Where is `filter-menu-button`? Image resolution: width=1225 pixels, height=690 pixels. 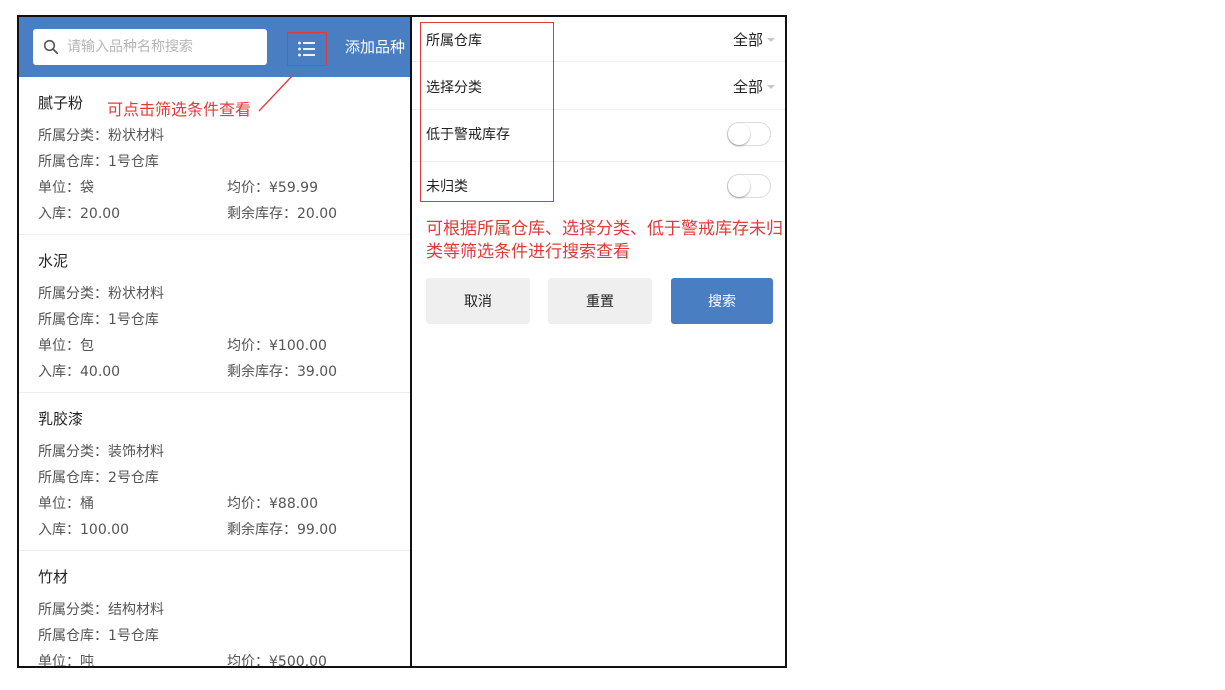 filter-menu-button is located at coordinates (307, 49).